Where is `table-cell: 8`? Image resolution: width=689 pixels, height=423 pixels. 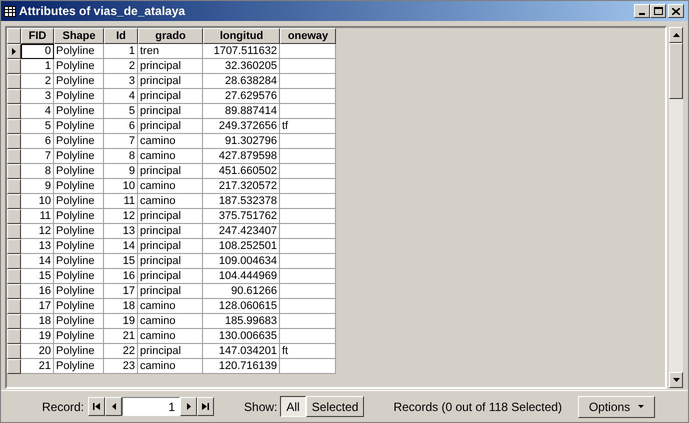 table-cell: 8 is located at coordinates (121, 156).